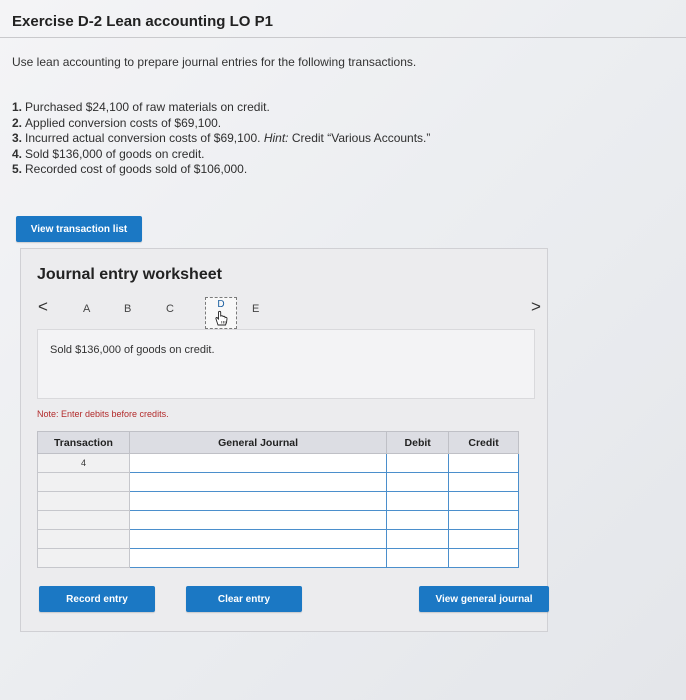 This screenshot has width=686, height=700. I want to click on step-tab-a: A, so click(86, 309).